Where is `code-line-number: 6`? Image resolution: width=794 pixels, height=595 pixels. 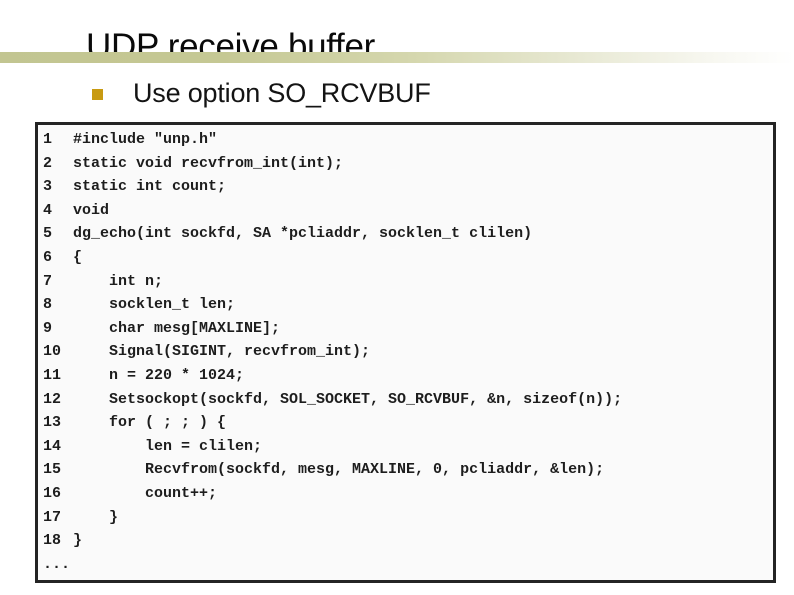 code-line-number: 6 is located at coordinates (48, 257).